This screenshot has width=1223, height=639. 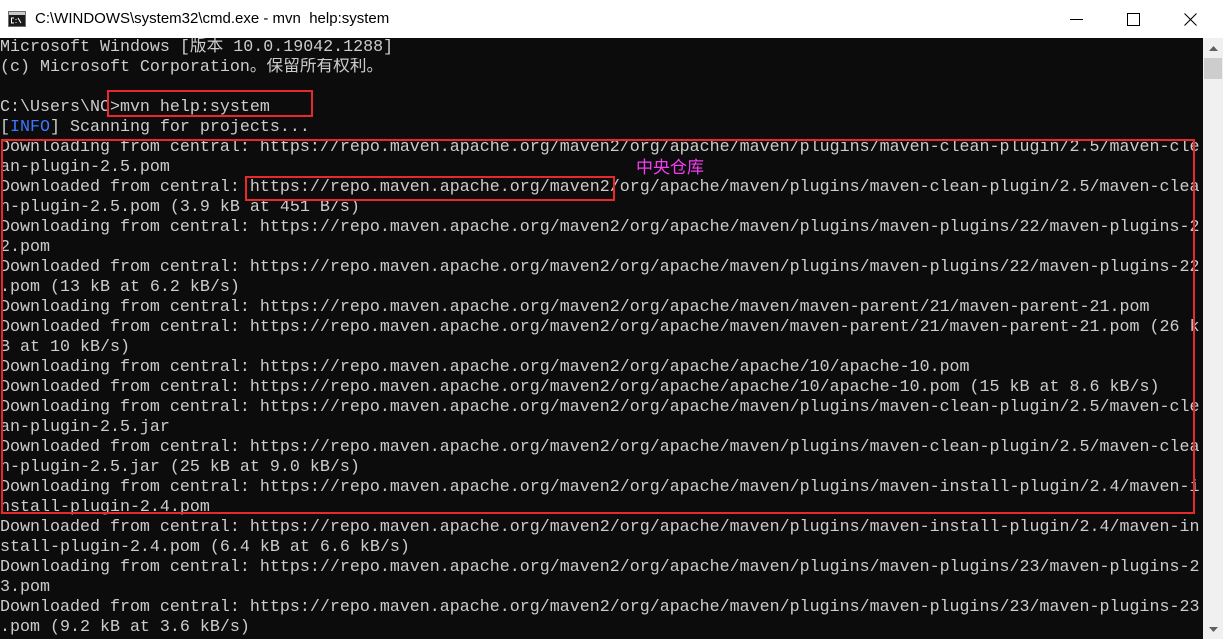 I want to click on maximize-icon, so click(x=1133, y=19).